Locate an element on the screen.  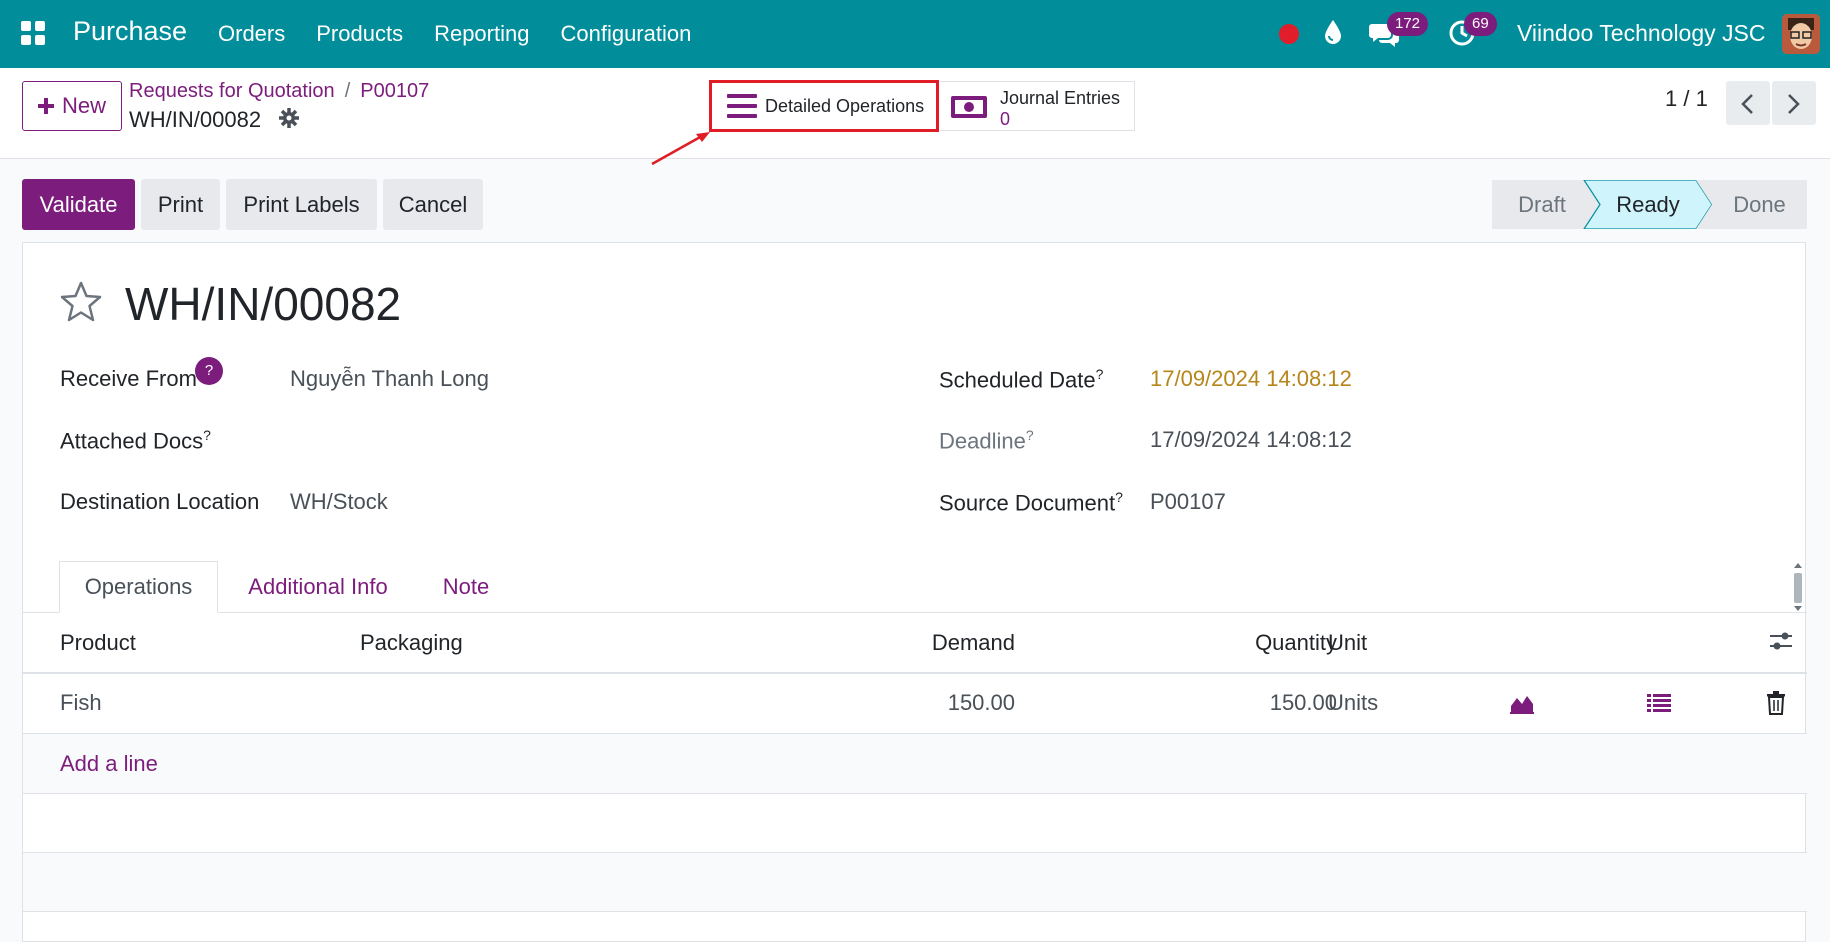
attached-docs-label-text: Attached Docs is located at coordinates (132, 441).